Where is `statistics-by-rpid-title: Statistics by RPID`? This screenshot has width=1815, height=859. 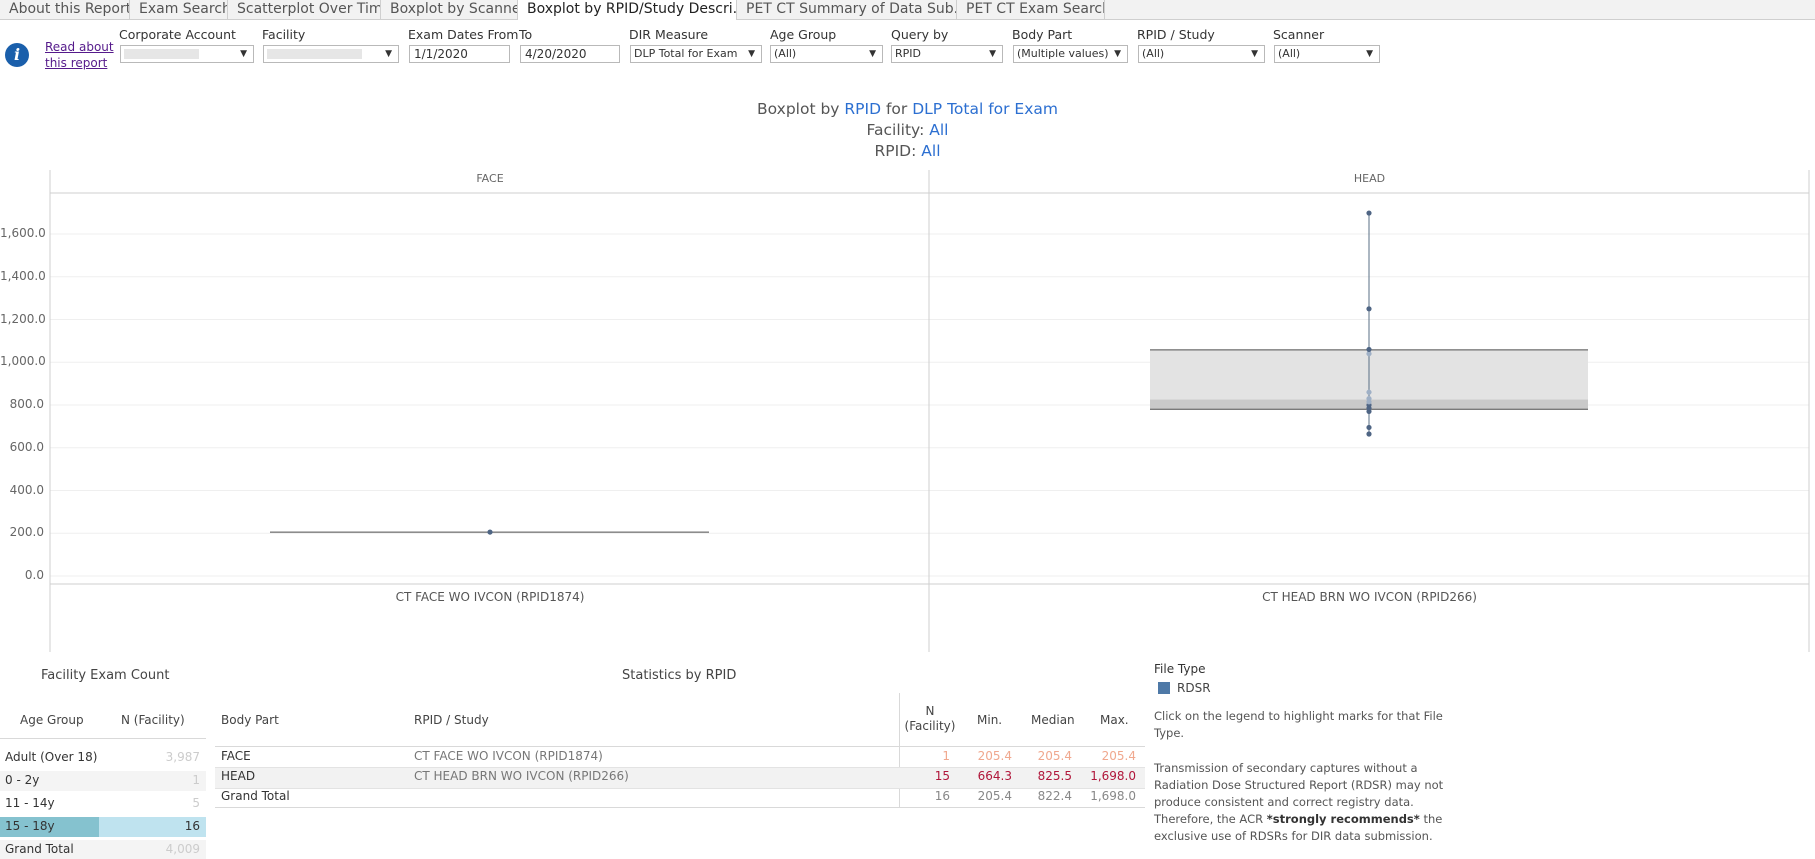 statistics-by-rpid-title: Statistics by RPID is located at coordinates (679, 675).